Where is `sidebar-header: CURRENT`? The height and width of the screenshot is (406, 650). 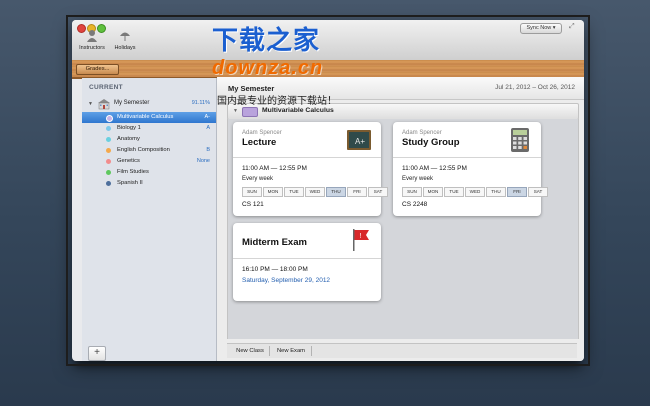
sidebar-header: CURRENT is located at coordinates (106, 87).